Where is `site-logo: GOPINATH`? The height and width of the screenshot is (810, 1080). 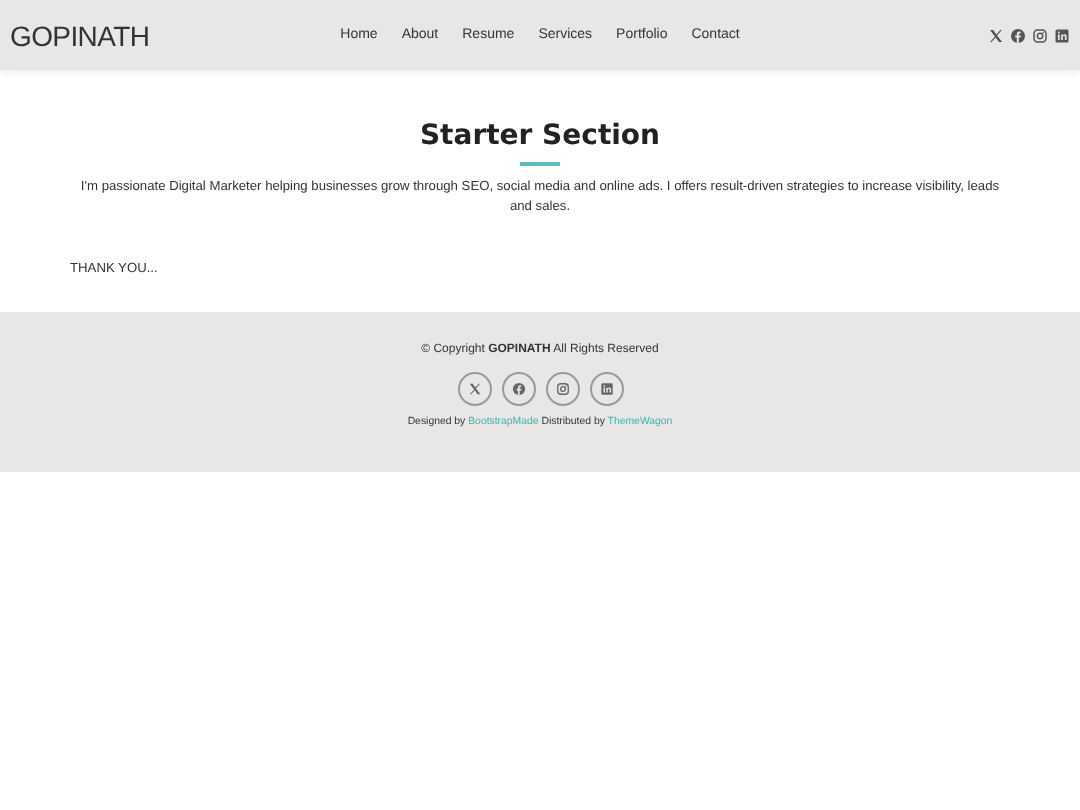
site-logo: GOPINATH is located at coordinates (170, 35).